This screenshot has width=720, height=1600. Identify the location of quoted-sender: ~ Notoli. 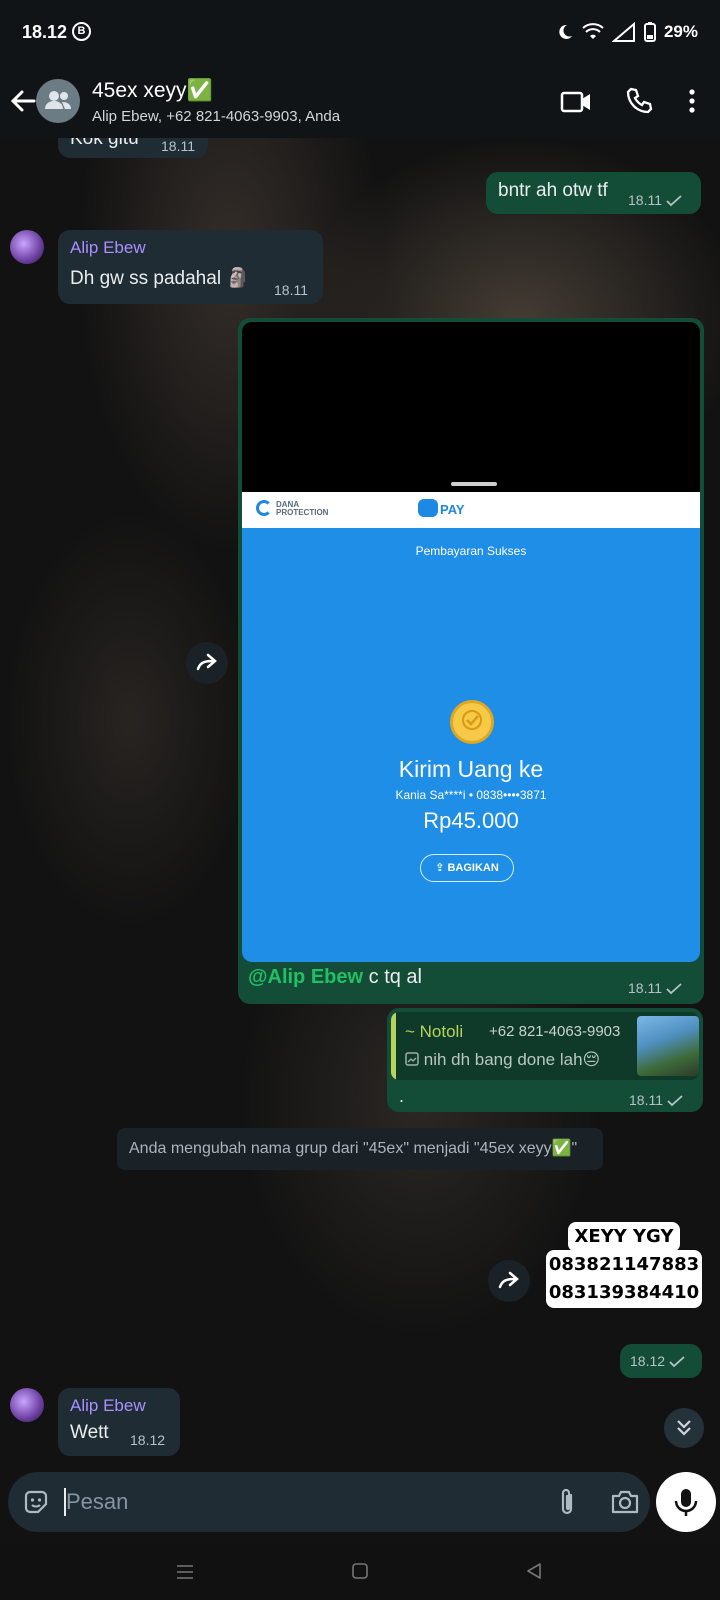
(434, 1031).